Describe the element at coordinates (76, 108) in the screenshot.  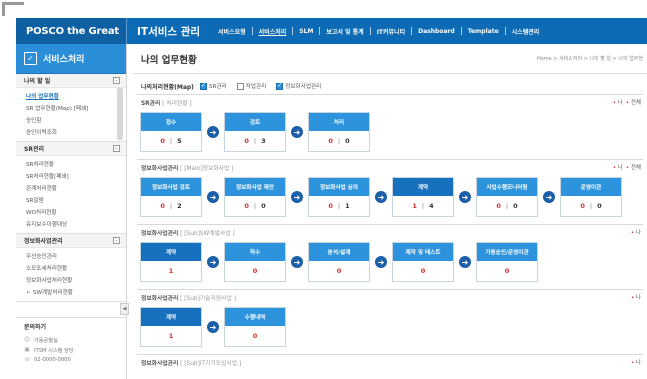
I see `sidebar-item: SR 업무현황(Map) [폐쇄]` at that location.